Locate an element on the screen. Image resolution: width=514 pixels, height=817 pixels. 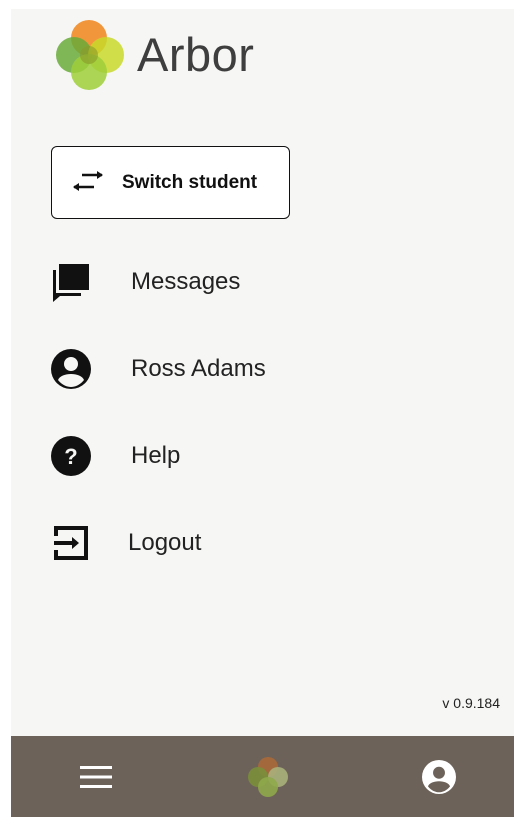
help-circle-icon: ? is located at coordinates (71, 456).